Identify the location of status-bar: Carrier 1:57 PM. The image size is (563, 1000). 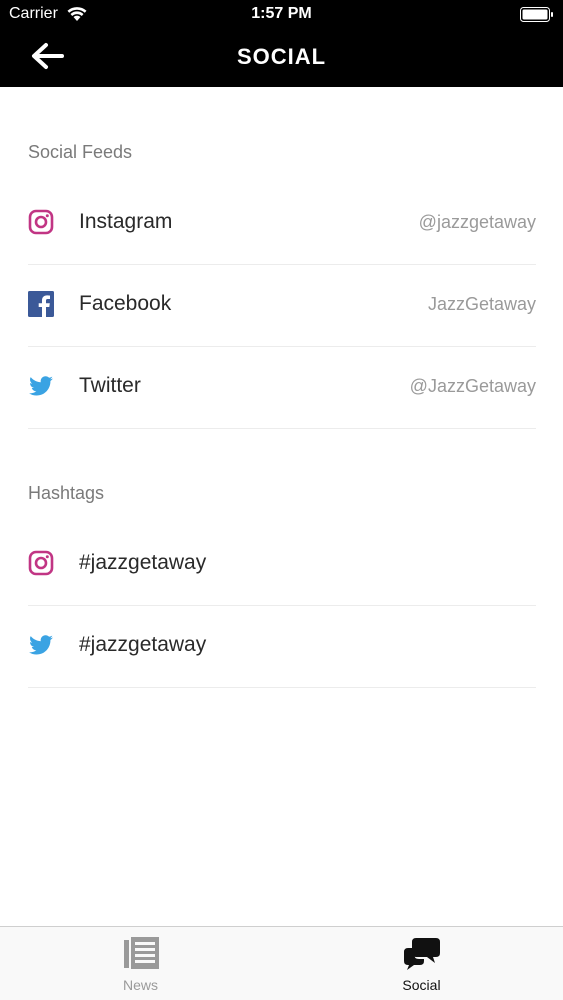
(281, 15).